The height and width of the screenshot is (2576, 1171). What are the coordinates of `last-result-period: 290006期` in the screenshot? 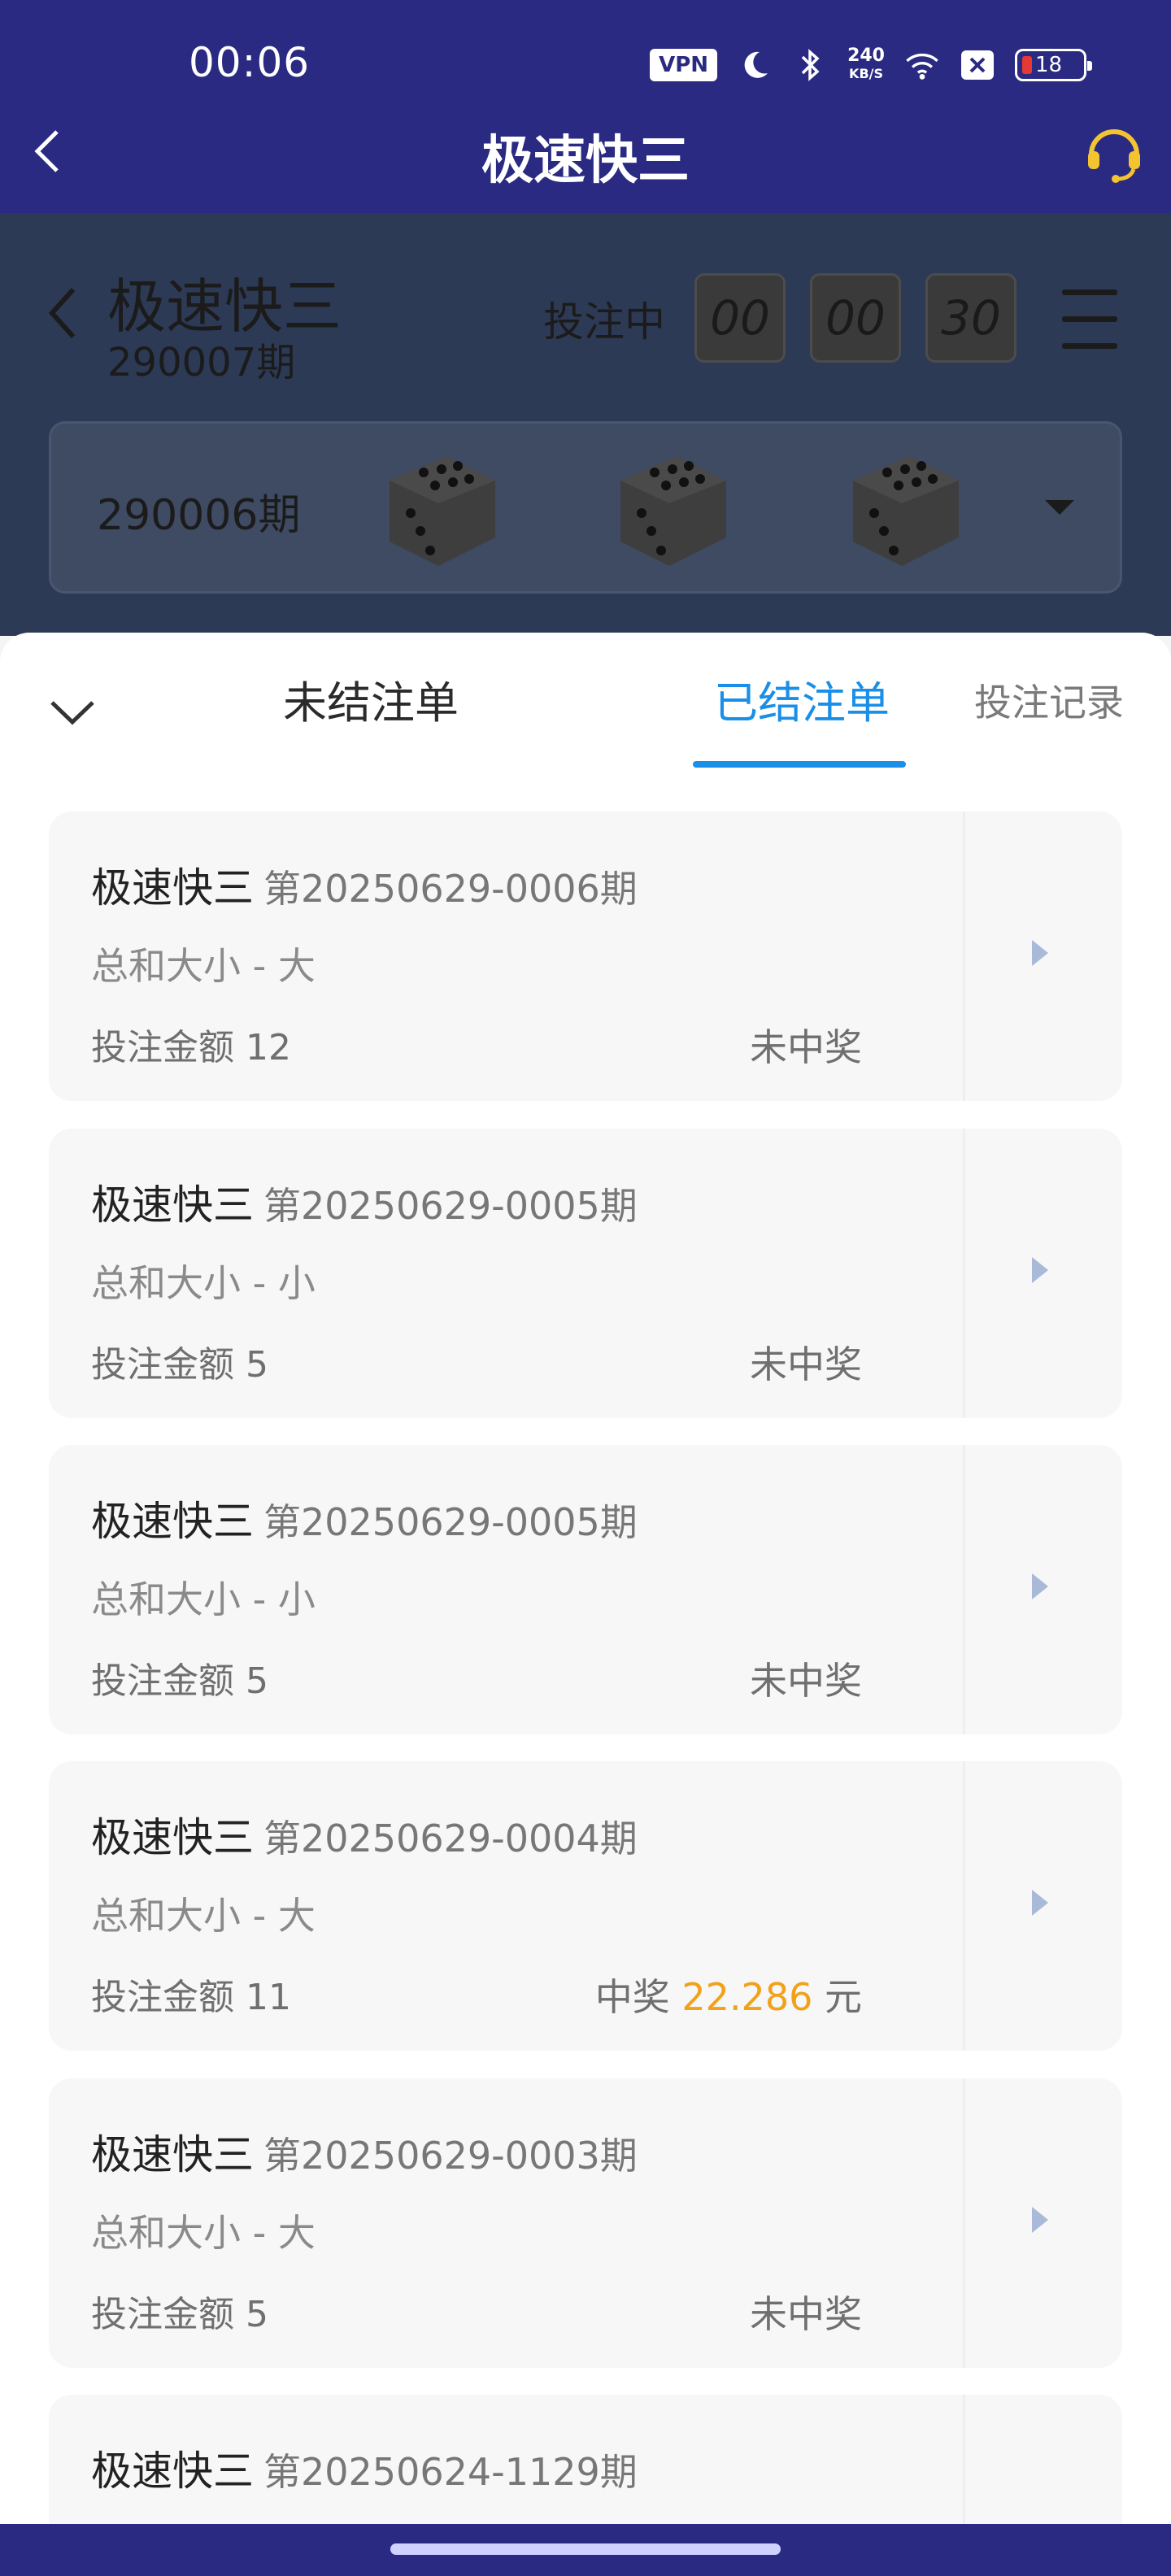 It's located at (199, 516).